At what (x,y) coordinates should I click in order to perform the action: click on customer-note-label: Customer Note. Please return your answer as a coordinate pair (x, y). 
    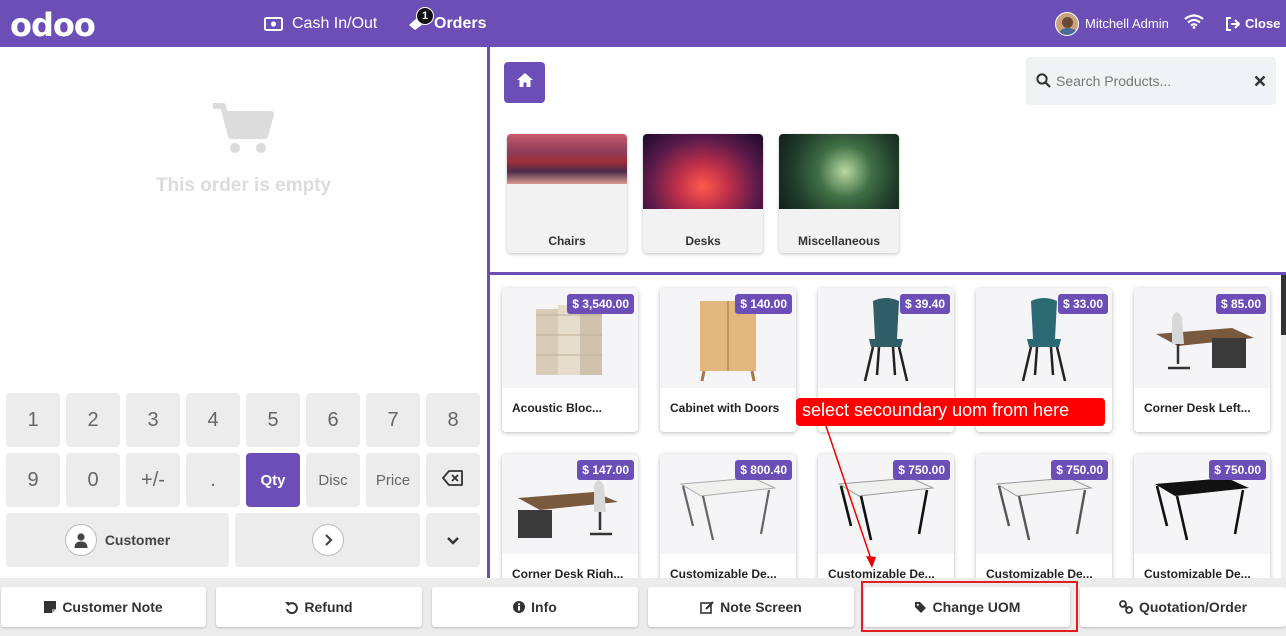
    Looking at the image, I should click on (112, 607).